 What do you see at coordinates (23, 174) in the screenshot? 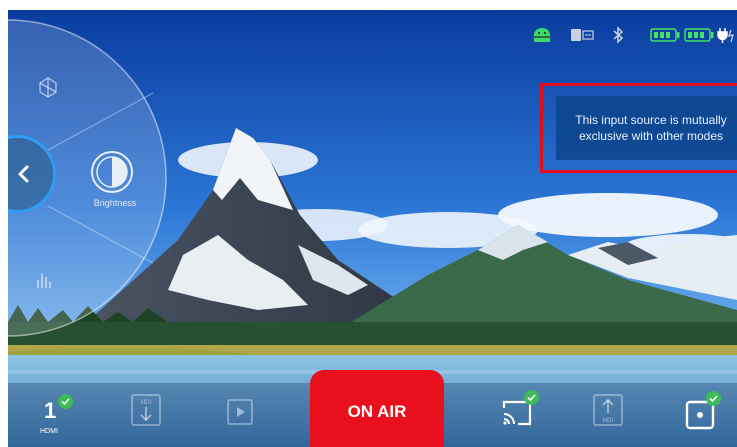
I see `chevron-left-icon` at bounding box center [23, 174].